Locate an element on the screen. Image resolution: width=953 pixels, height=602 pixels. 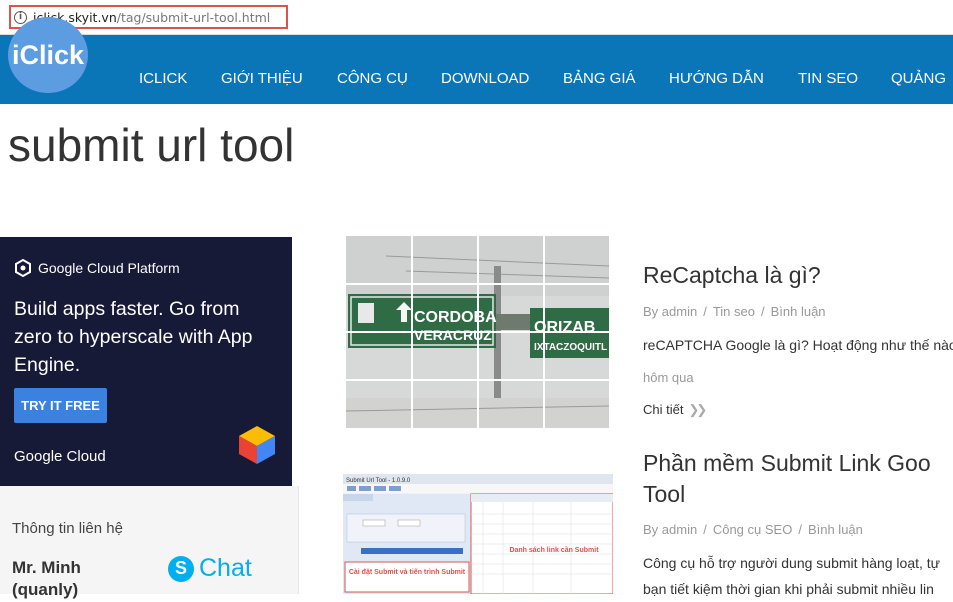
site-logo: iClick is located at coordinates (48, 55).